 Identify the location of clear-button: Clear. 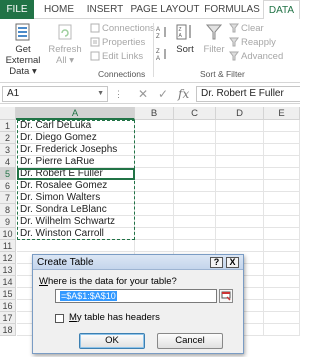
(246, 28).